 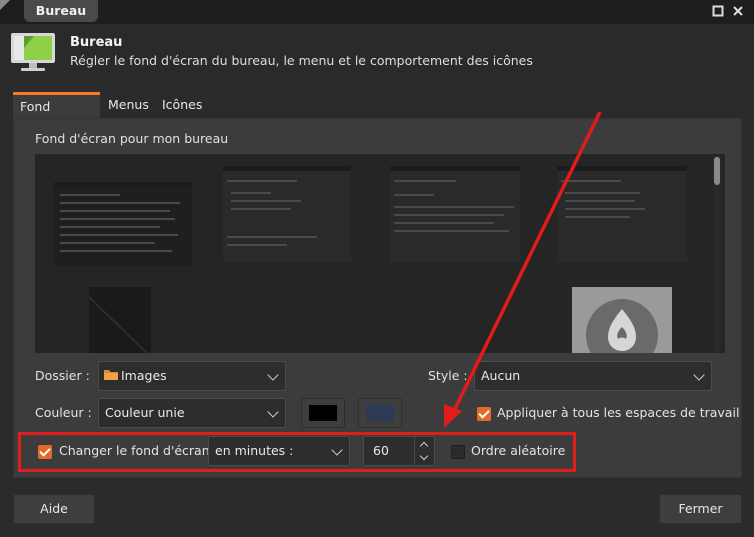 What do you see at coordinates (132, 138) in the screenshot?
I see `wallpaper-heading: Fond d'écran pour mon bureau` at bounding box center [132, 138].